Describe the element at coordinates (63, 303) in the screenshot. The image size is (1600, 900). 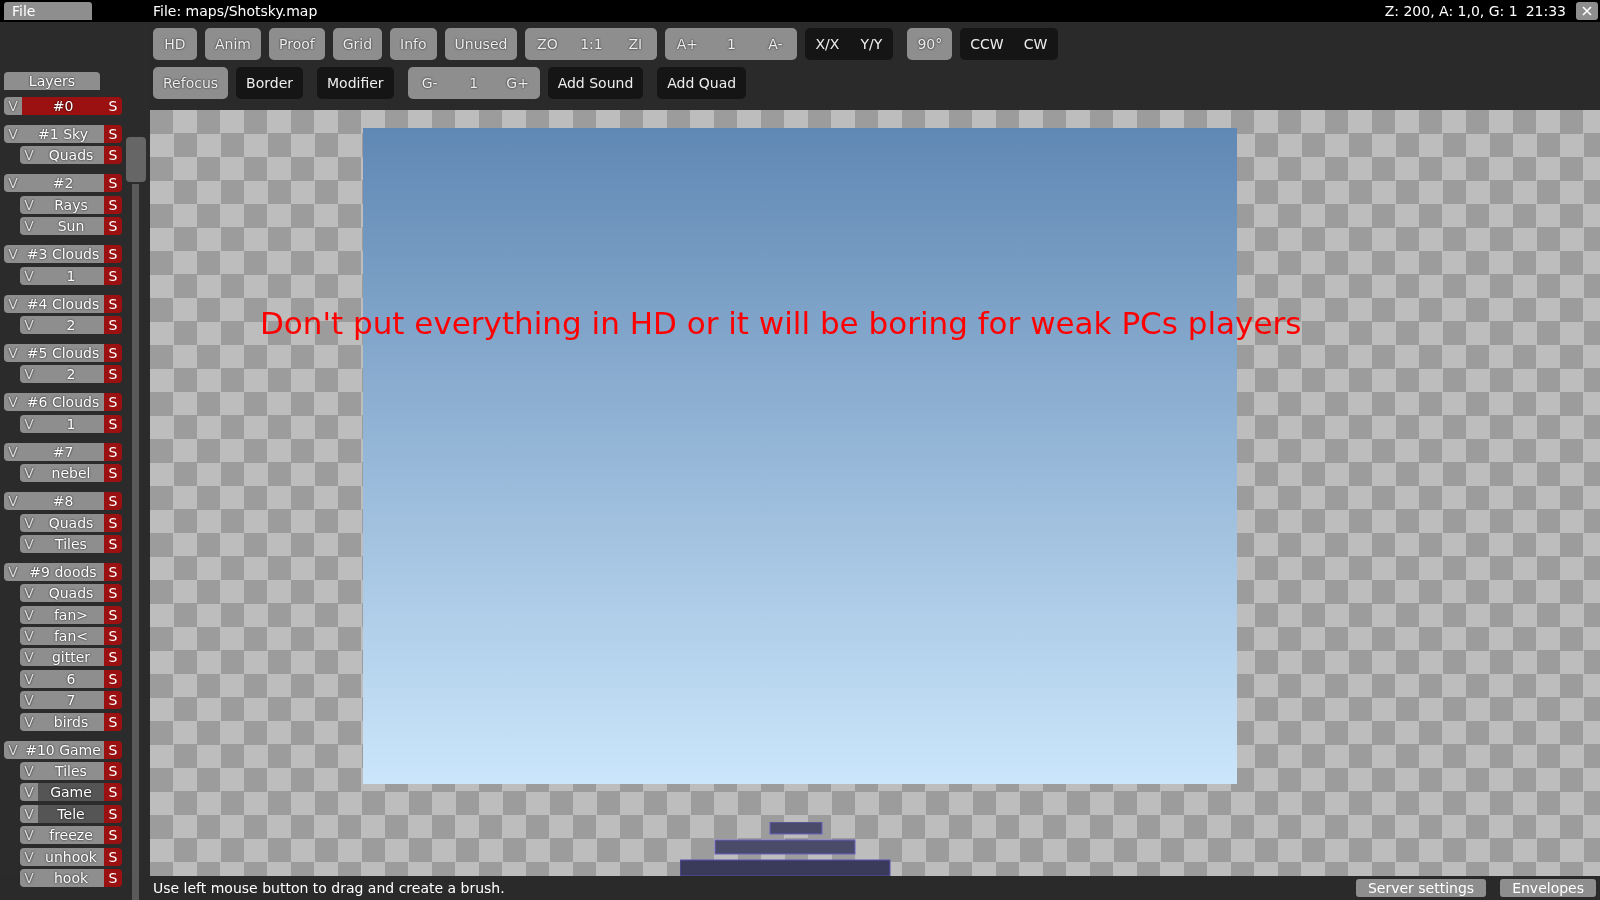
I see `group-item: #4 Clouds` at that location.